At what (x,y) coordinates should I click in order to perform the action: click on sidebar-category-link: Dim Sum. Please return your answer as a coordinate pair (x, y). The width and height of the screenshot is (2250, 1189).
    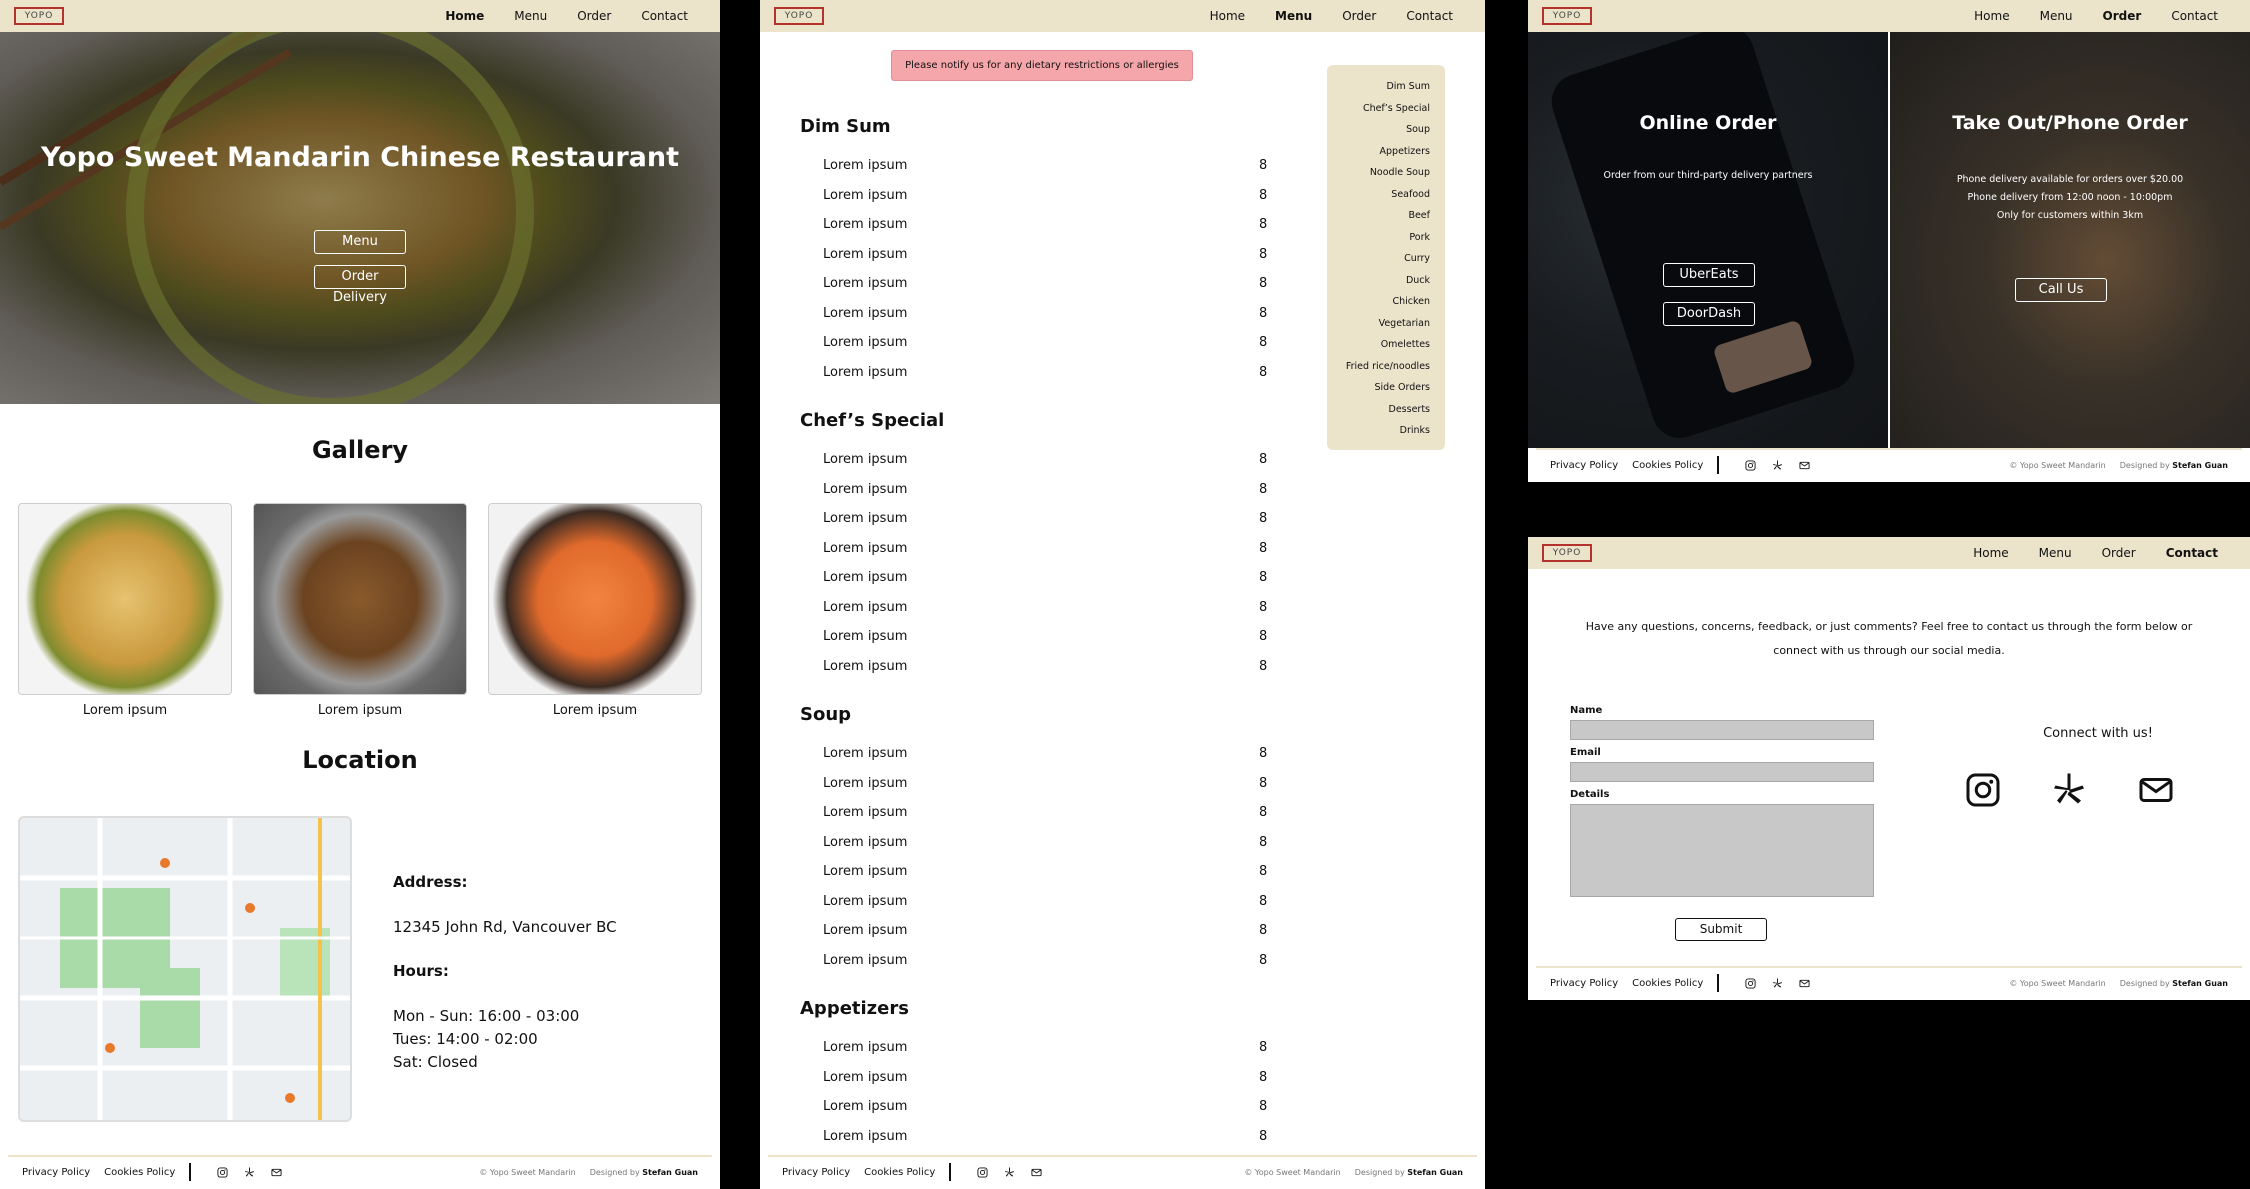
    Looking at the image, I should click on (1408, 86).